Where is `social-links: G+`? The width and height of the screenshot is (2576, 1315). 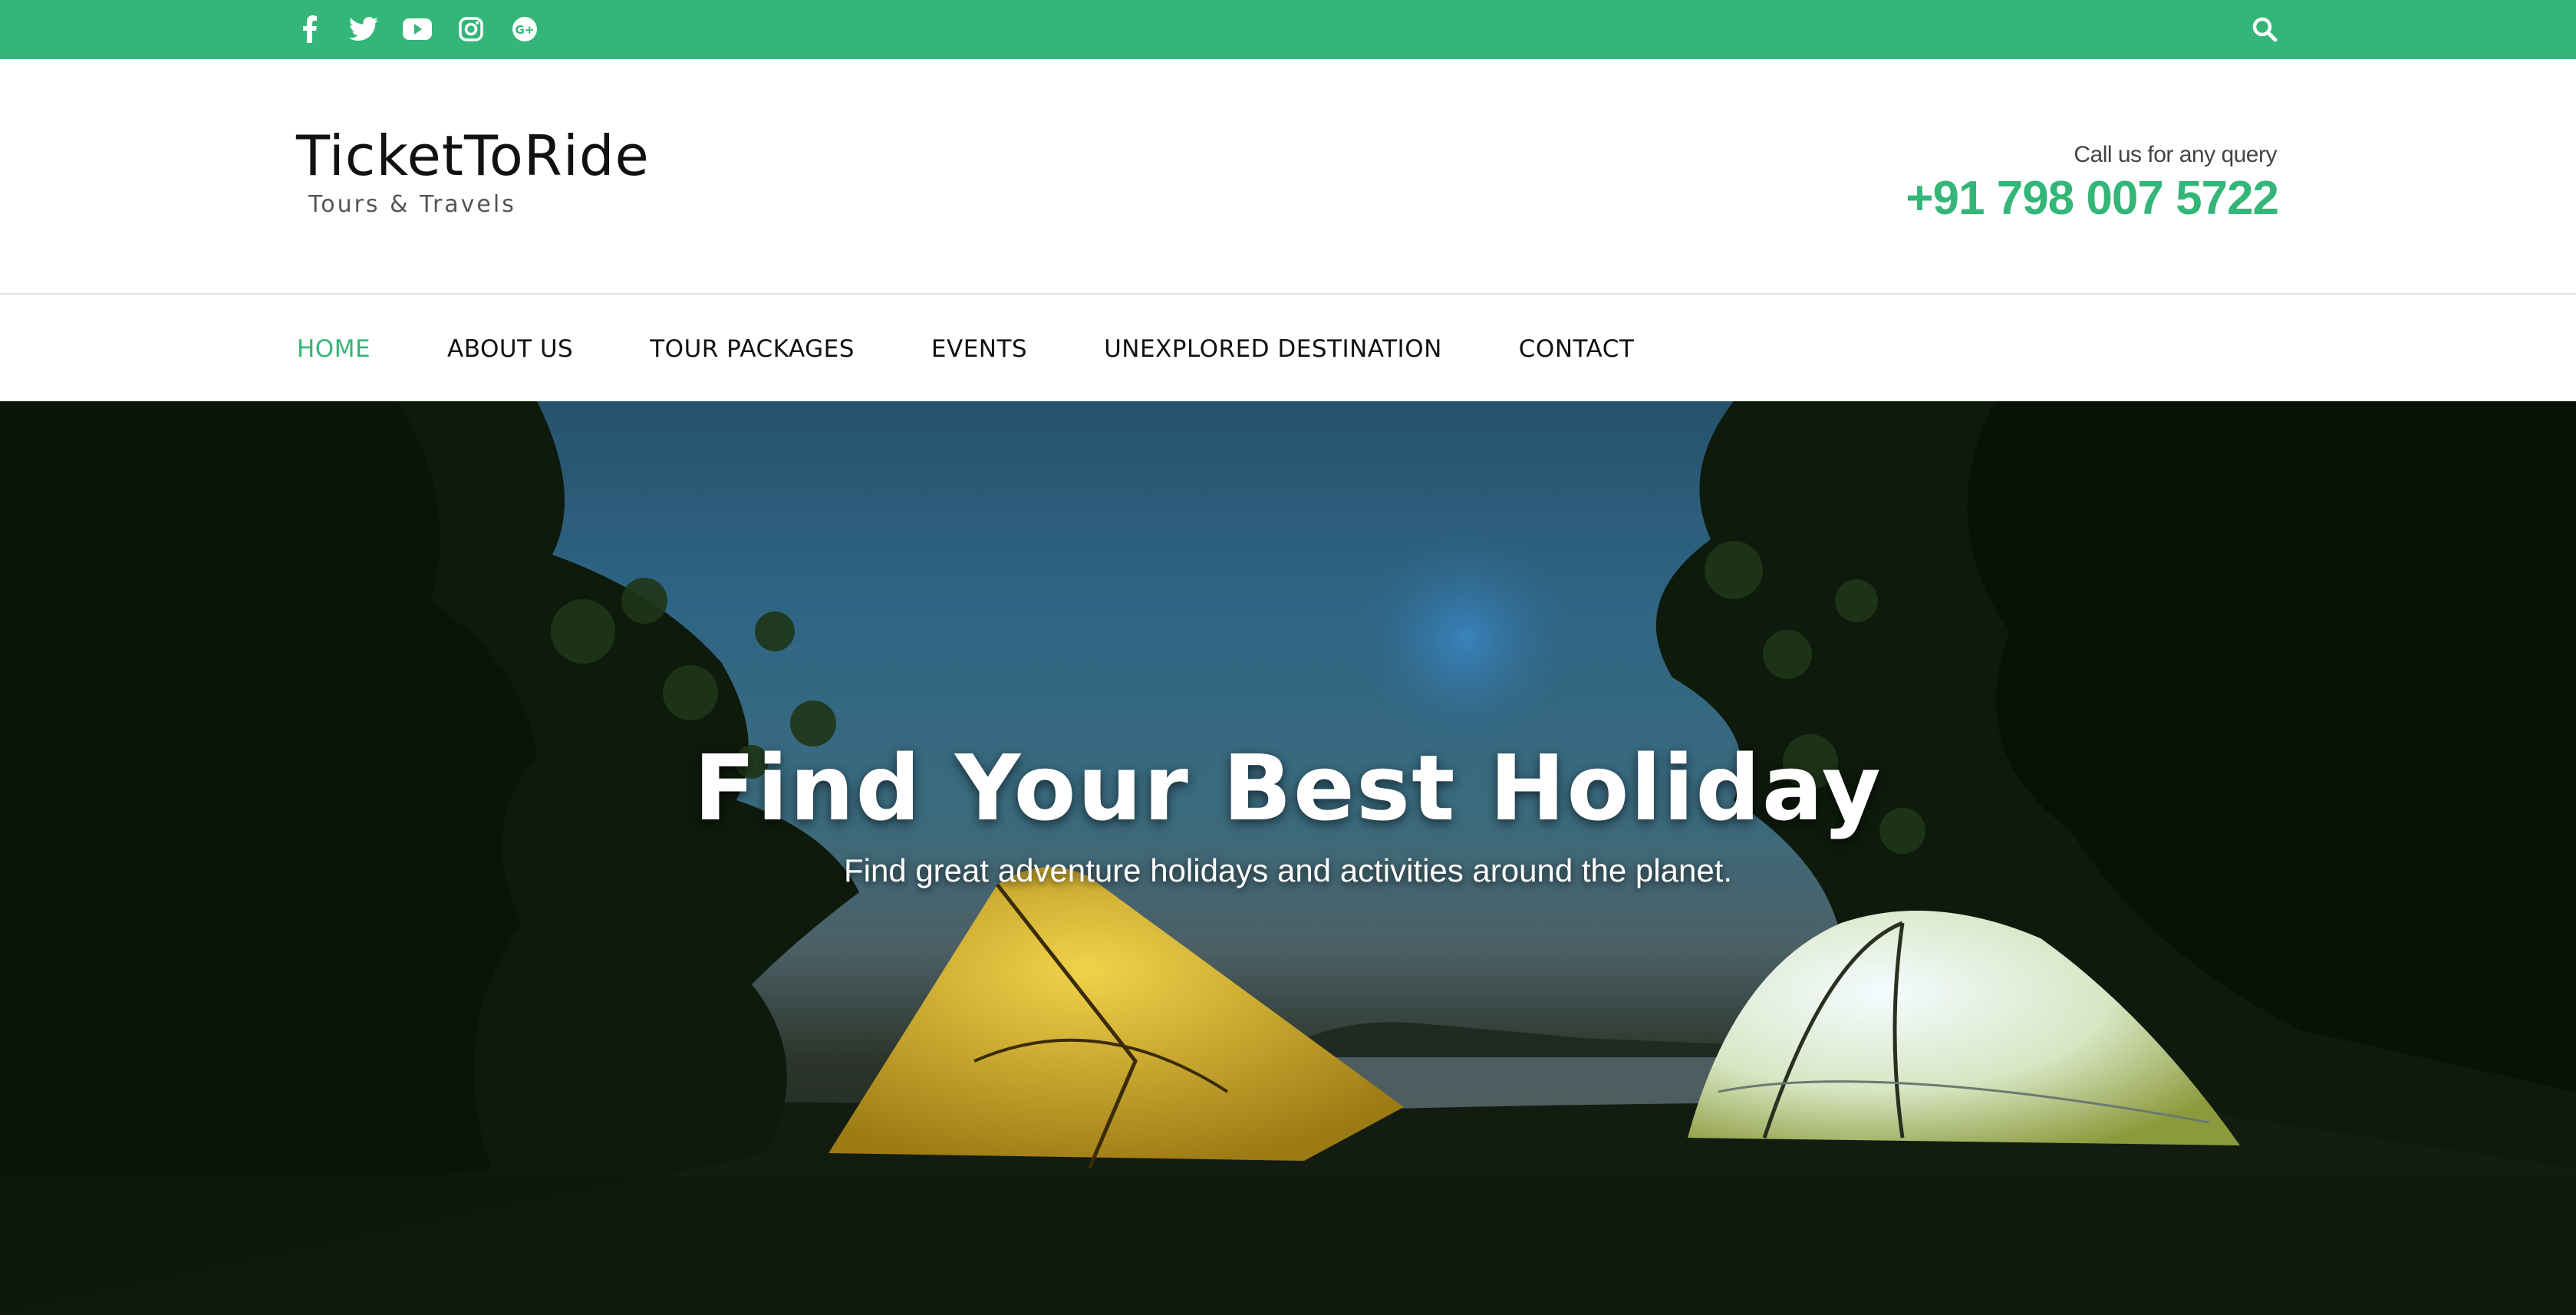
social-links: G+ is located at coordinates (417, 29).